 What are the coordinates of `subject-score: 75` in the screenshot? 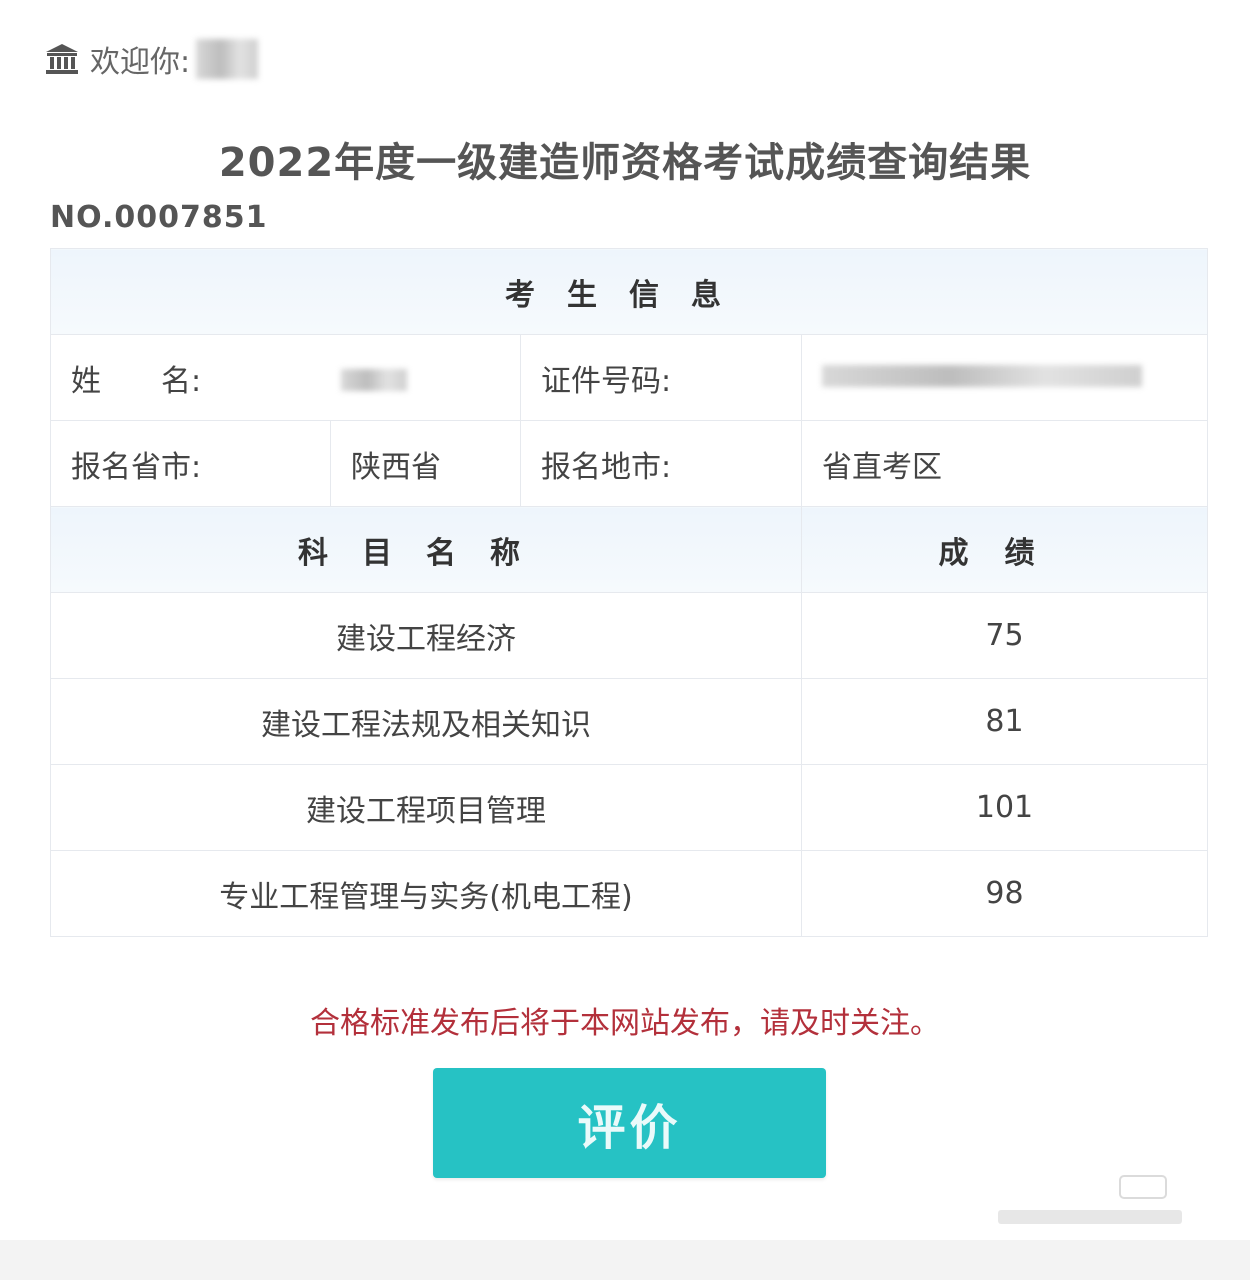 It's located at (1004, 635).